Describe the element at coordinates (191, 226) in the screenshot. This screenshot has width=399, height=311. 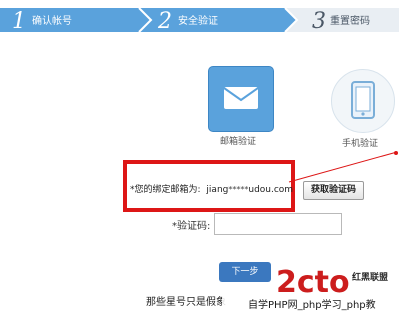
I see `verify-code-label: *验证码:` at that location.